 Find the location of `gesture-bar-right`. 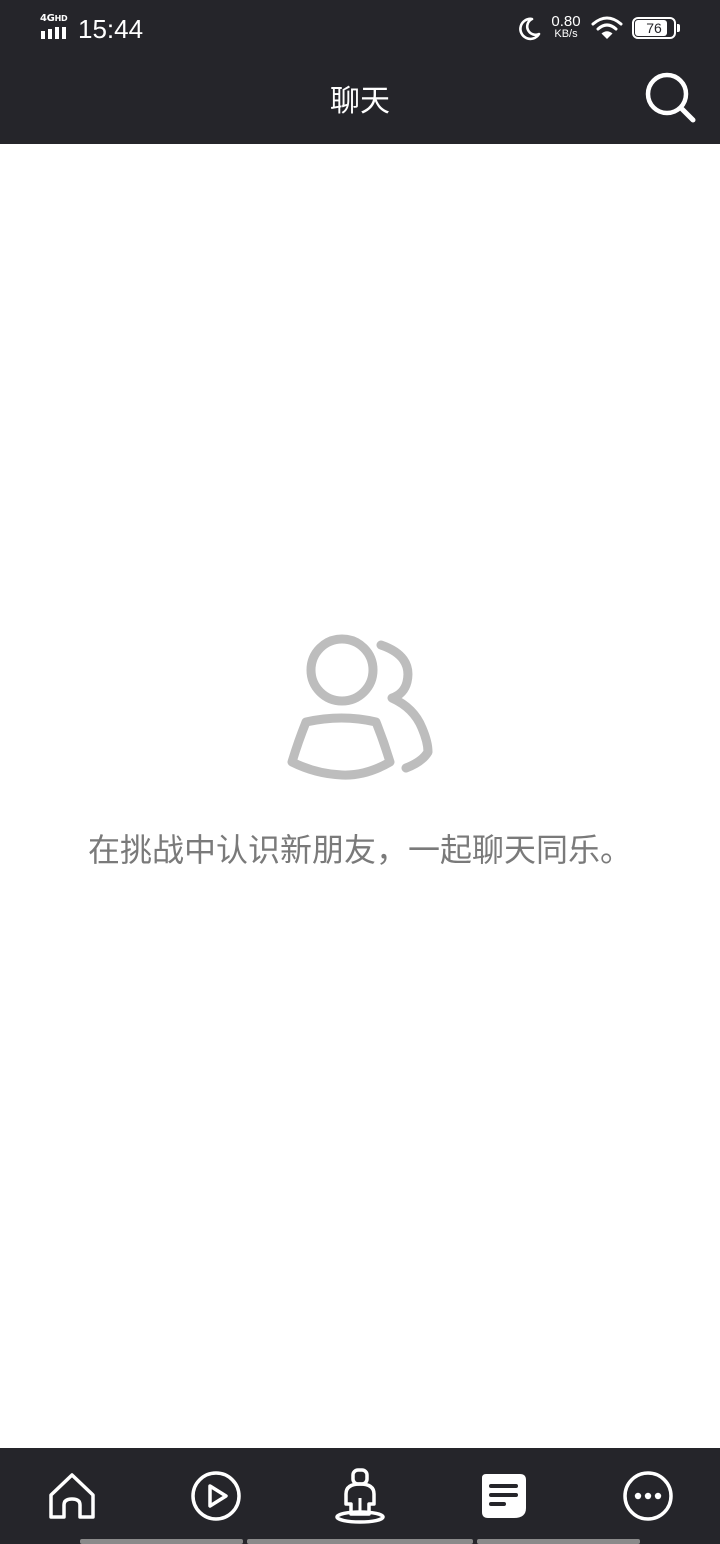

gesture-bar-right is located at coordinates (558, 1541).